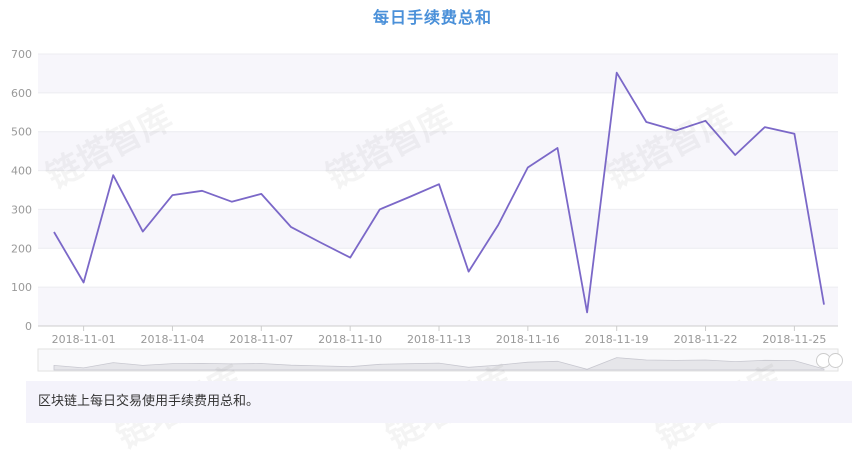 This screenshot has height=458, width=865. What do you see at coordinates (439, 402) in the screenshot?
I see `description-box: 区块链上每日交易使用手续费用总和。` at bounding box center [439, 402].